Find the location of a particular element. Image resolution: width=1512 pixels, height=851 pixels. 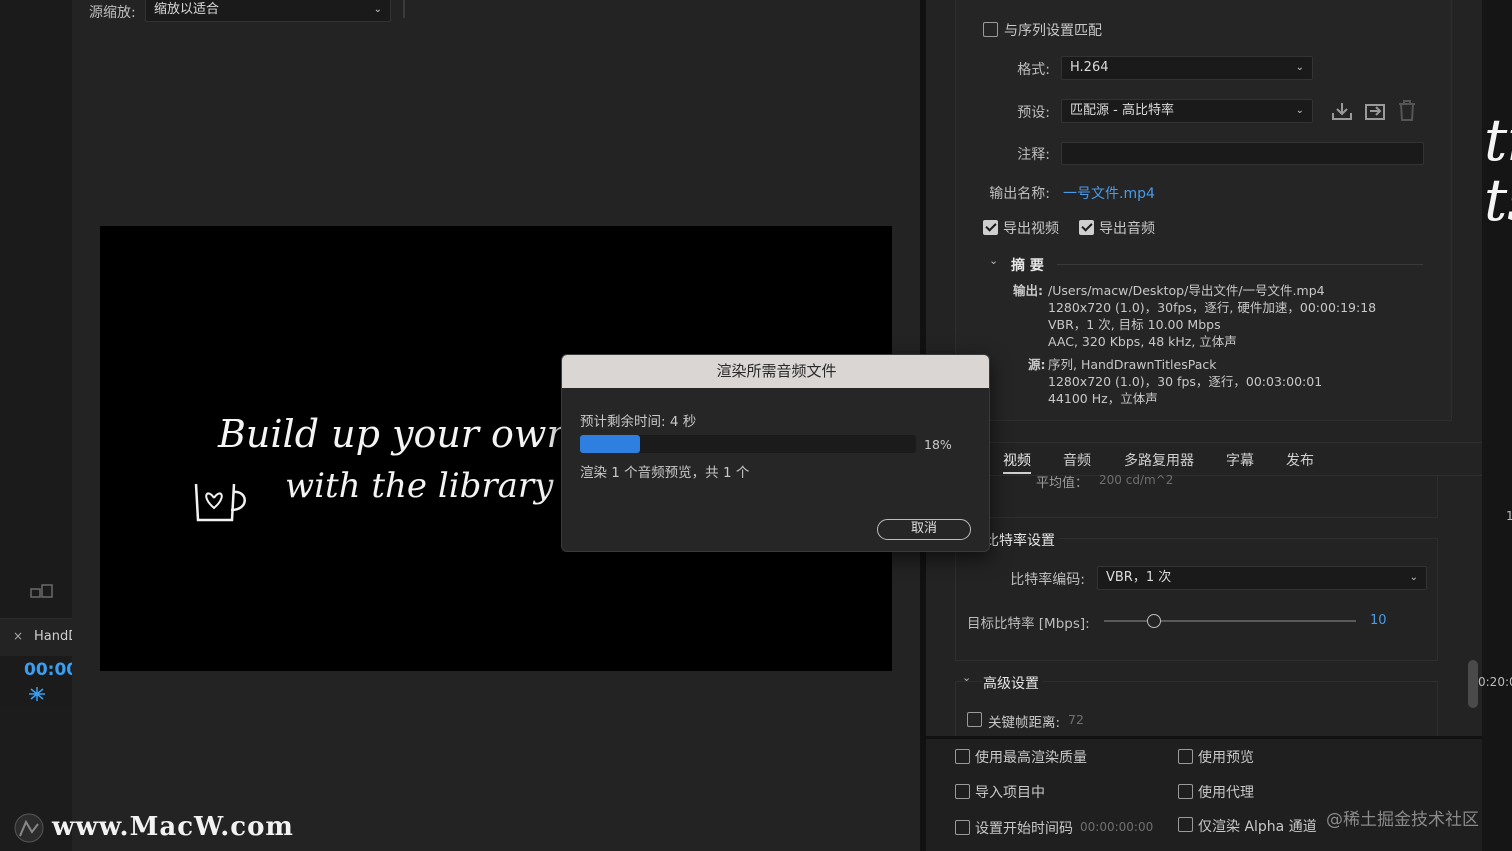

source-scale-label: 源缩放: is located at coordinates (112, 13).